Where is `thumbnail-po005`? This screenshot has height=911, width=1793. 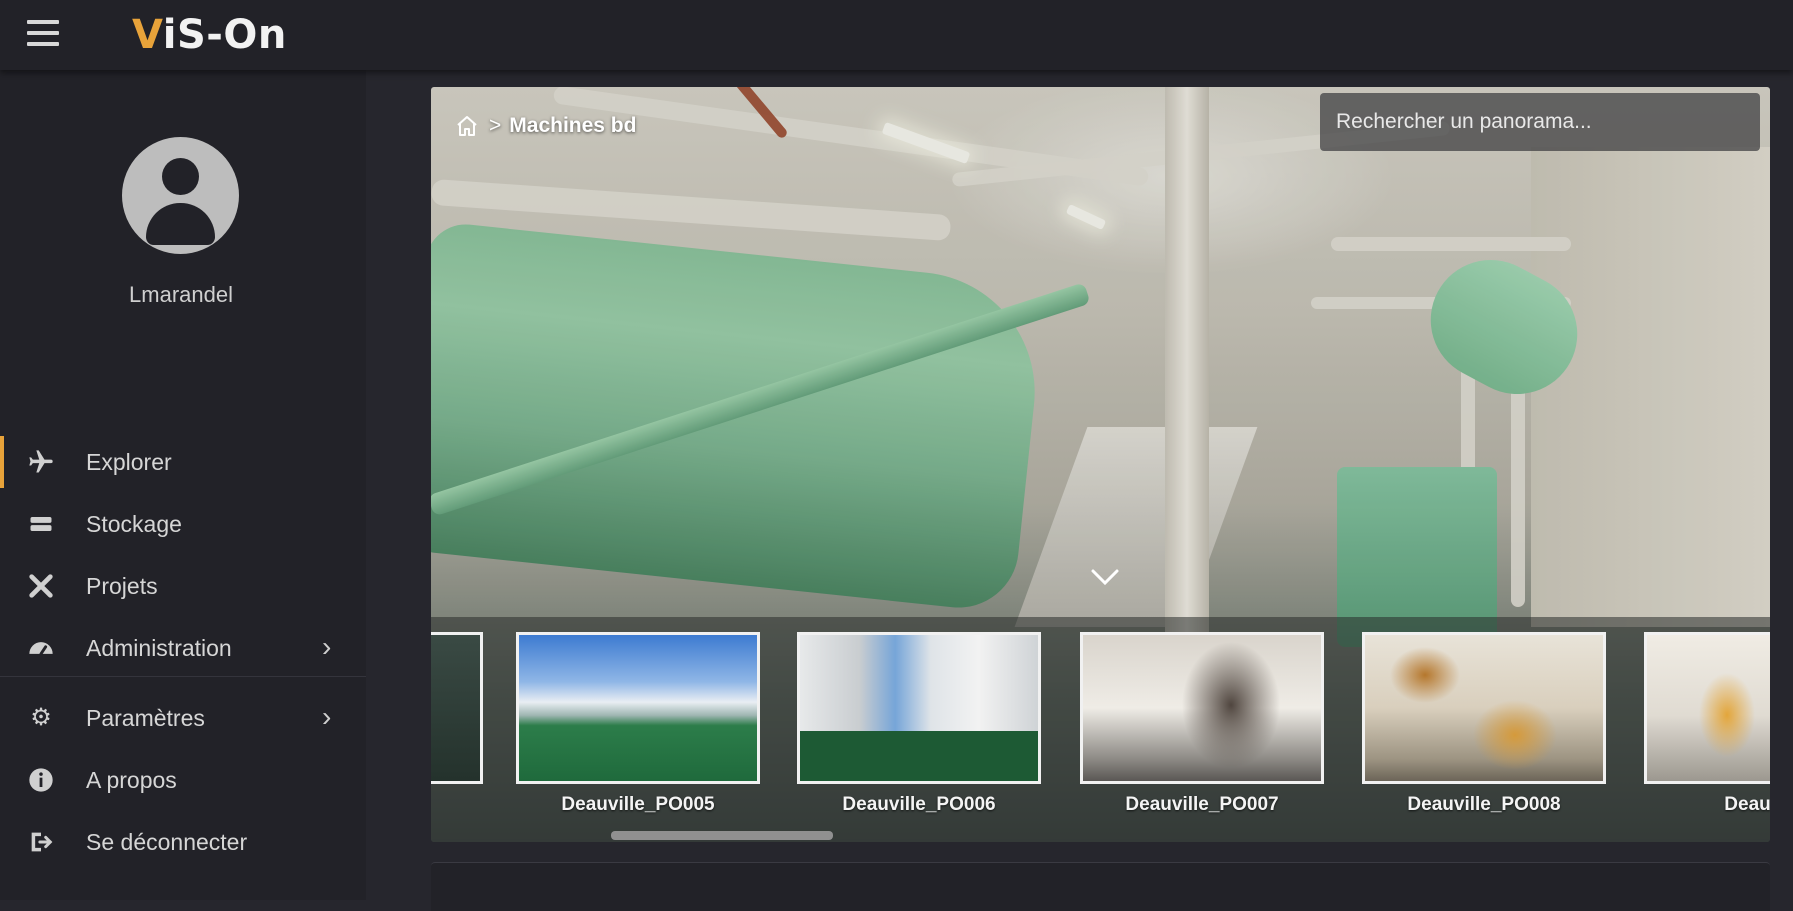 thumbnail-po005 is located at coordinates (638, 708).